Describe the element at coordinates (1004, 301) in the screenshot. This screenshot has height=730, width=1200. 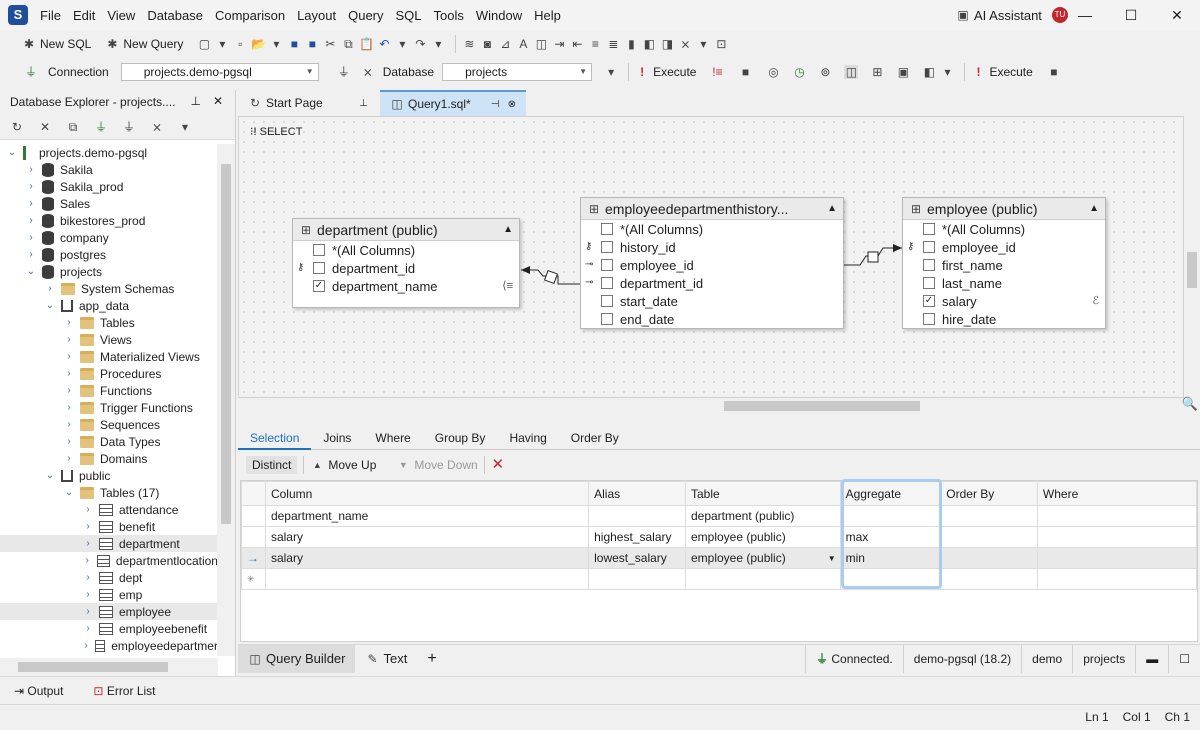
I see `entity-field: ✓ salary ℰ` at that location.